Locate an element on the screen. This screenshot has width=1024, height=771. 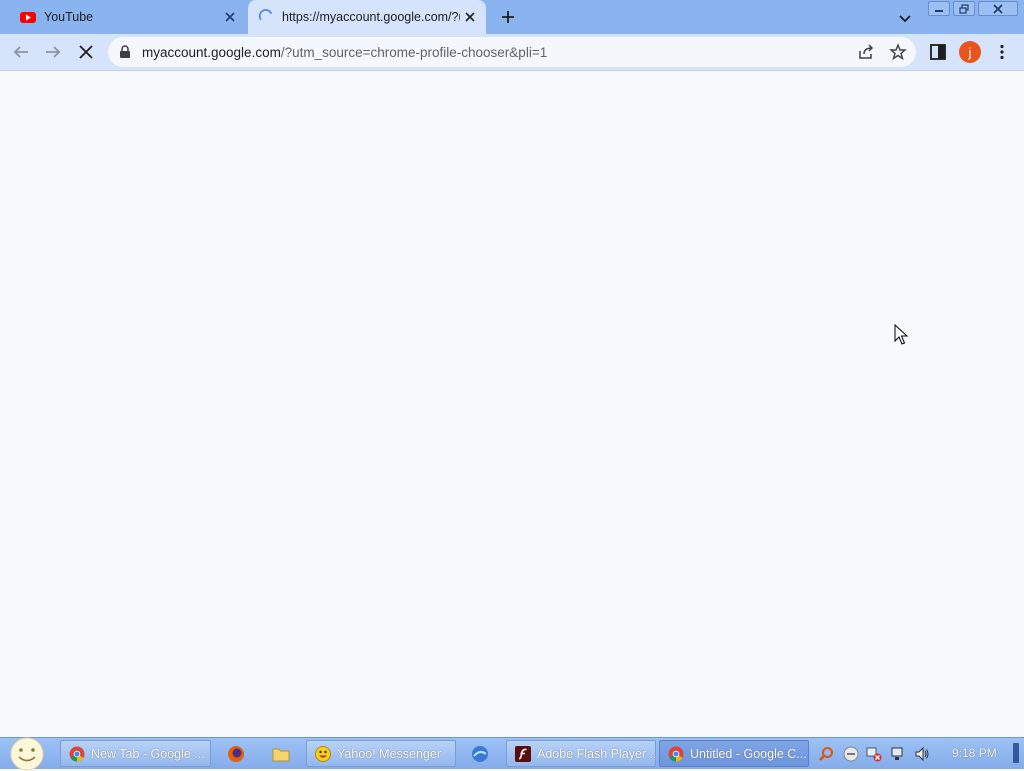
minimize-button is located at coordinates (939, 8).